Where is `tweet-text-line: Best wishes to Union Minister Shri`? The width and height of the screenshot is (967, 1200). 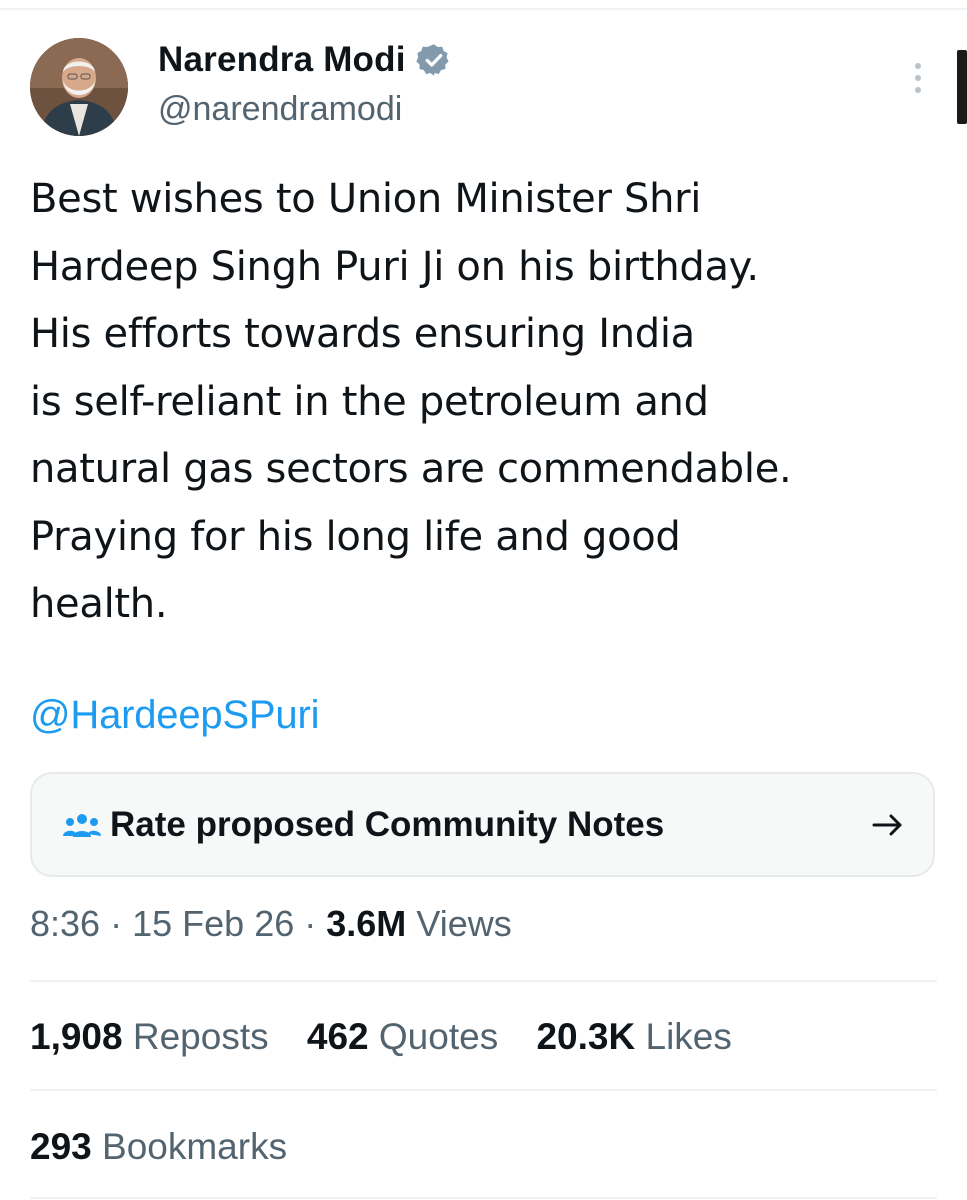
tweet-text-line: Best wishes to Union Minister Shri is located at coordinates (366, 199).